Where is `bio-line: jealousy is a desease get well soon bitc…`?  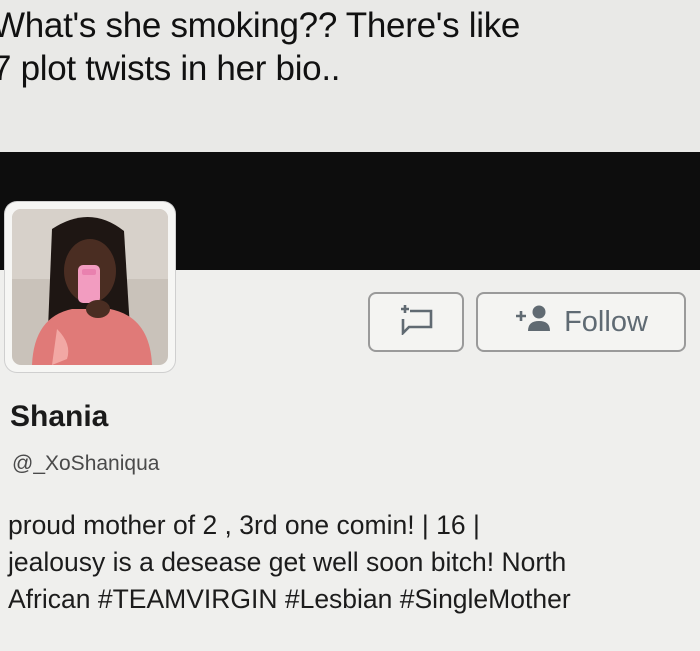
bio-line: jealousy is a desease get well soon bitc… is located at coordinates (287, 562).